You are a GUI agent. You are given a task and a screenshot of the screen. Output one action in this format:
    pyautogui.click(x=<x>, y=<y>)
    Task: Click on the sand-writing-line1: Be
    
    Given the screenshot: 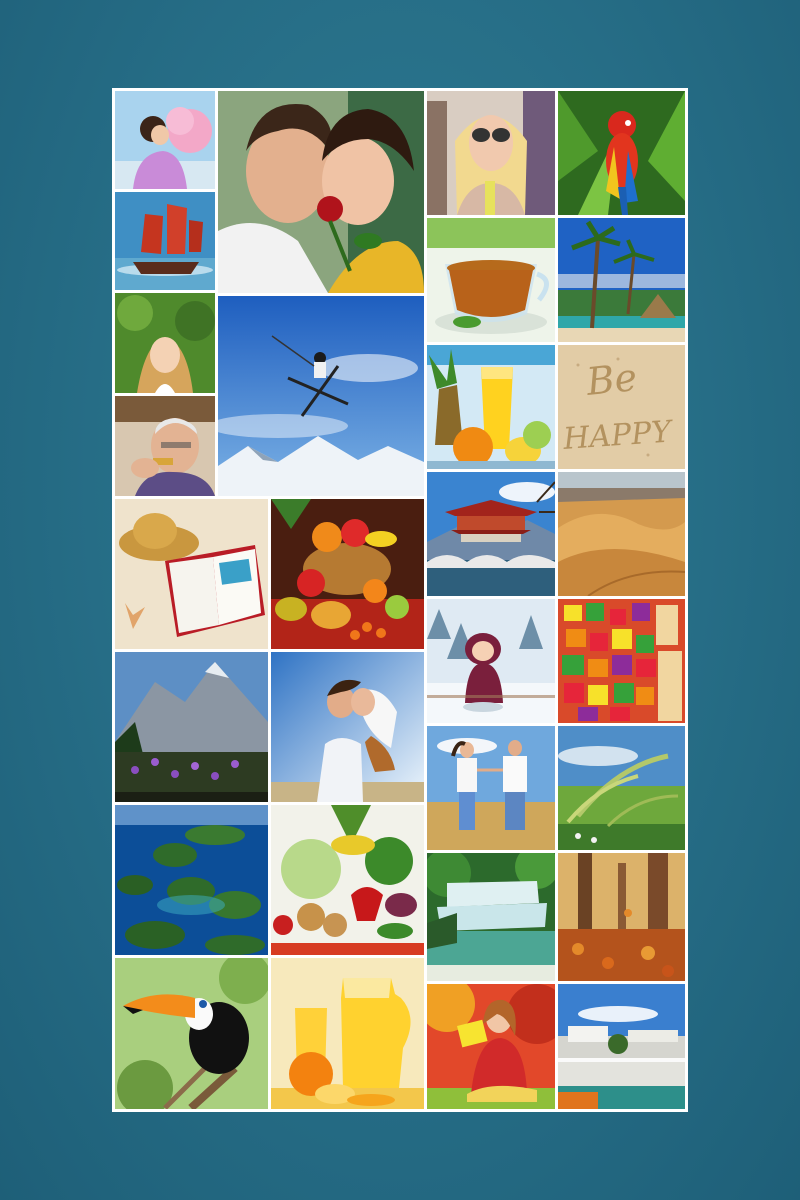 What is the action you would take?
    pyautogui.click(x=611, y=379)
    